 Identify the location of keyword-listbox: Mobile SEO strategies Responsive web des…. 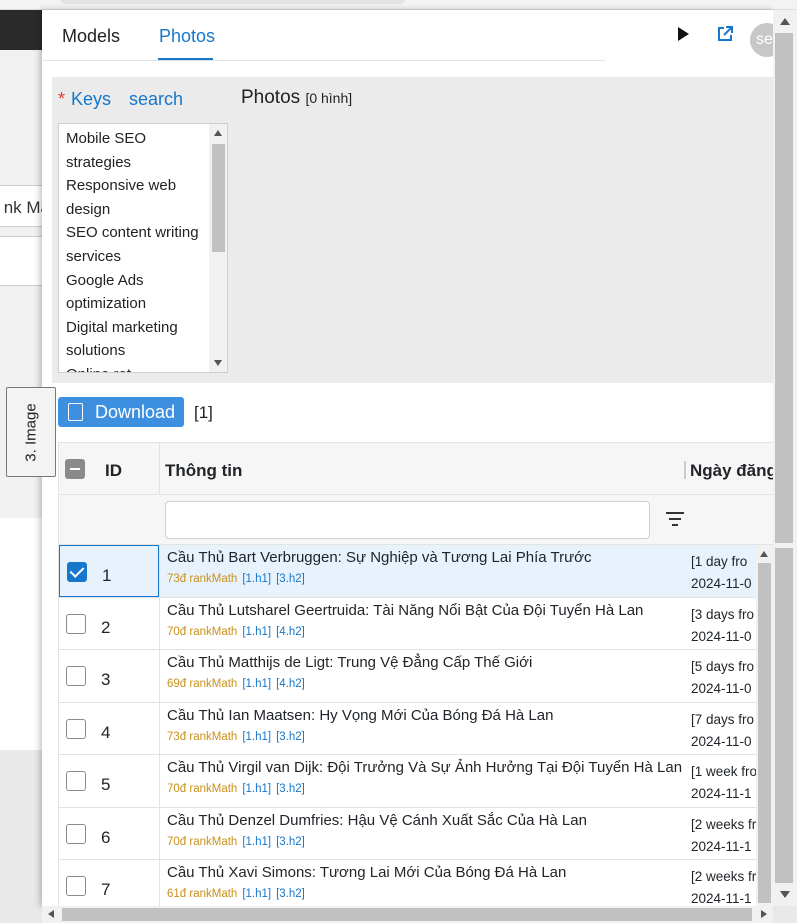
(143, 248).